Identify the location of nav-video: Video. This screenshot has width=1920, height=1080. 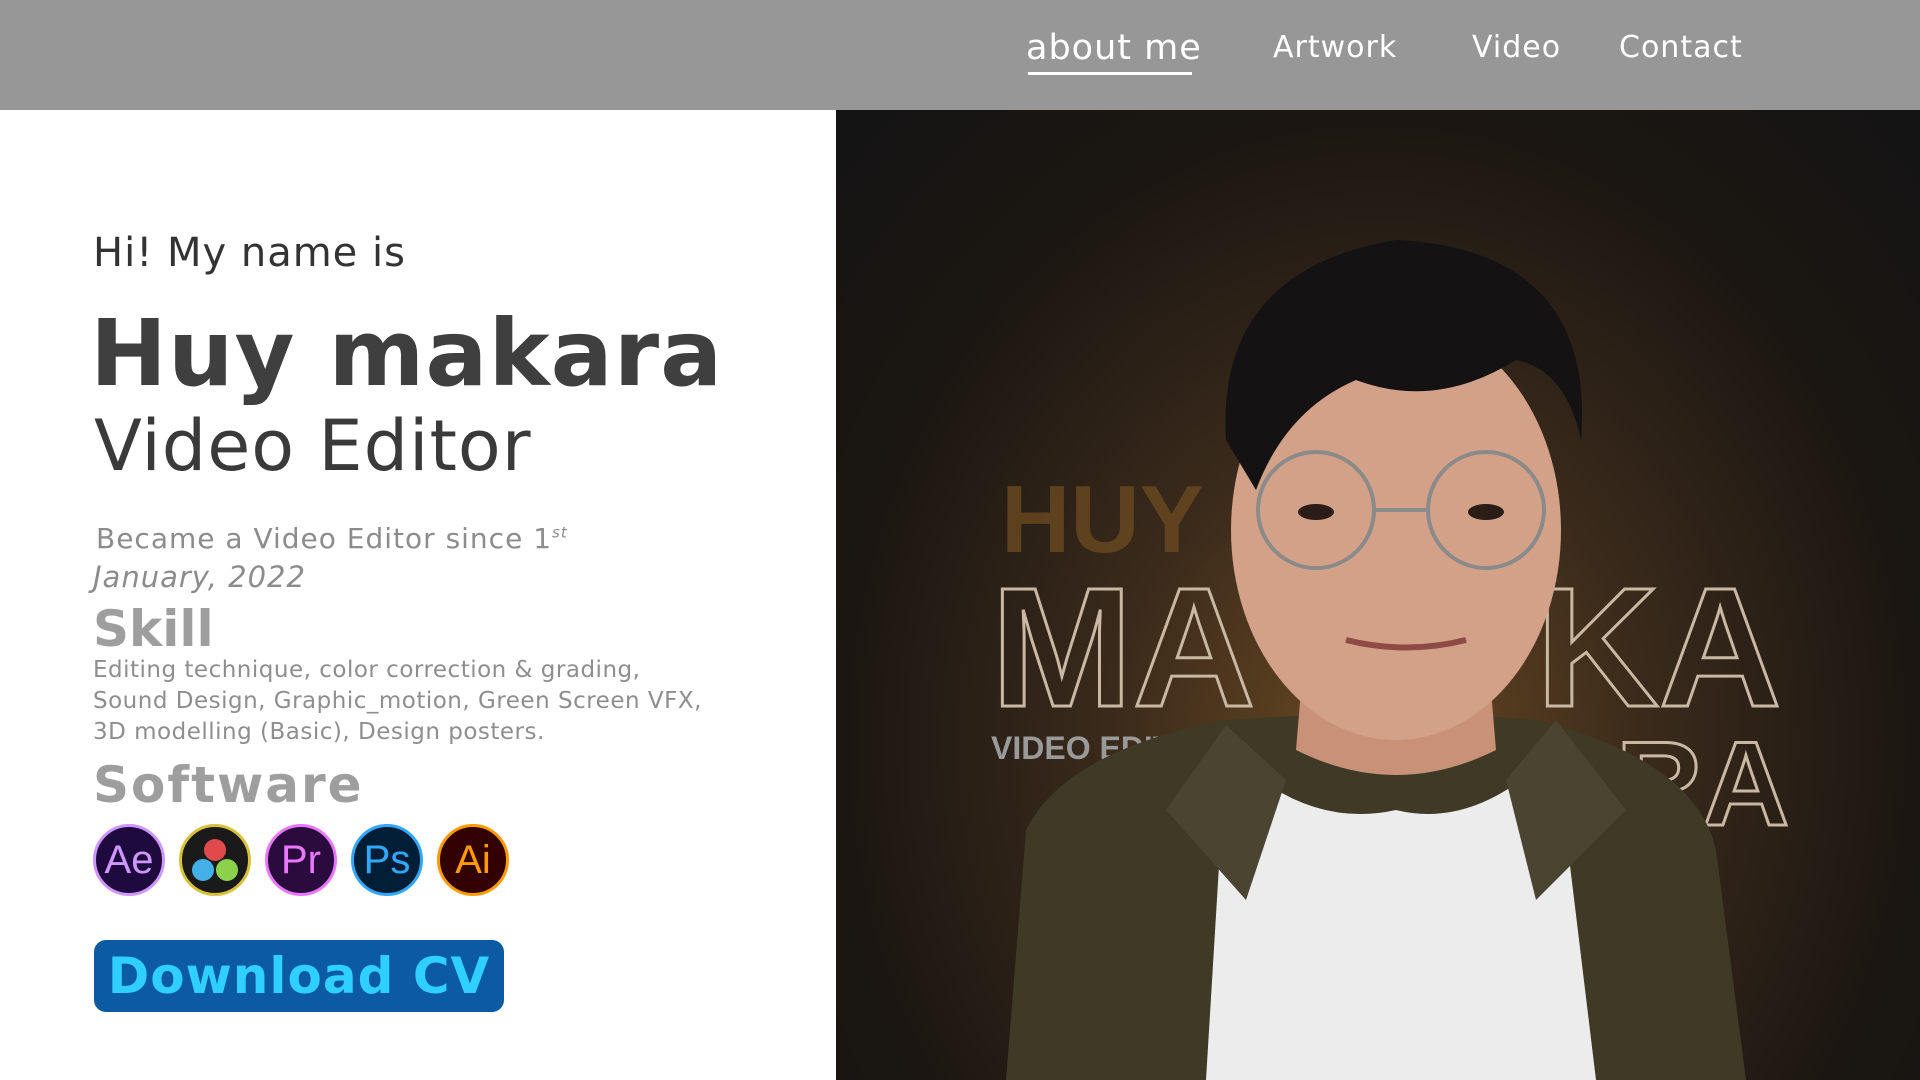
(1516, 47).